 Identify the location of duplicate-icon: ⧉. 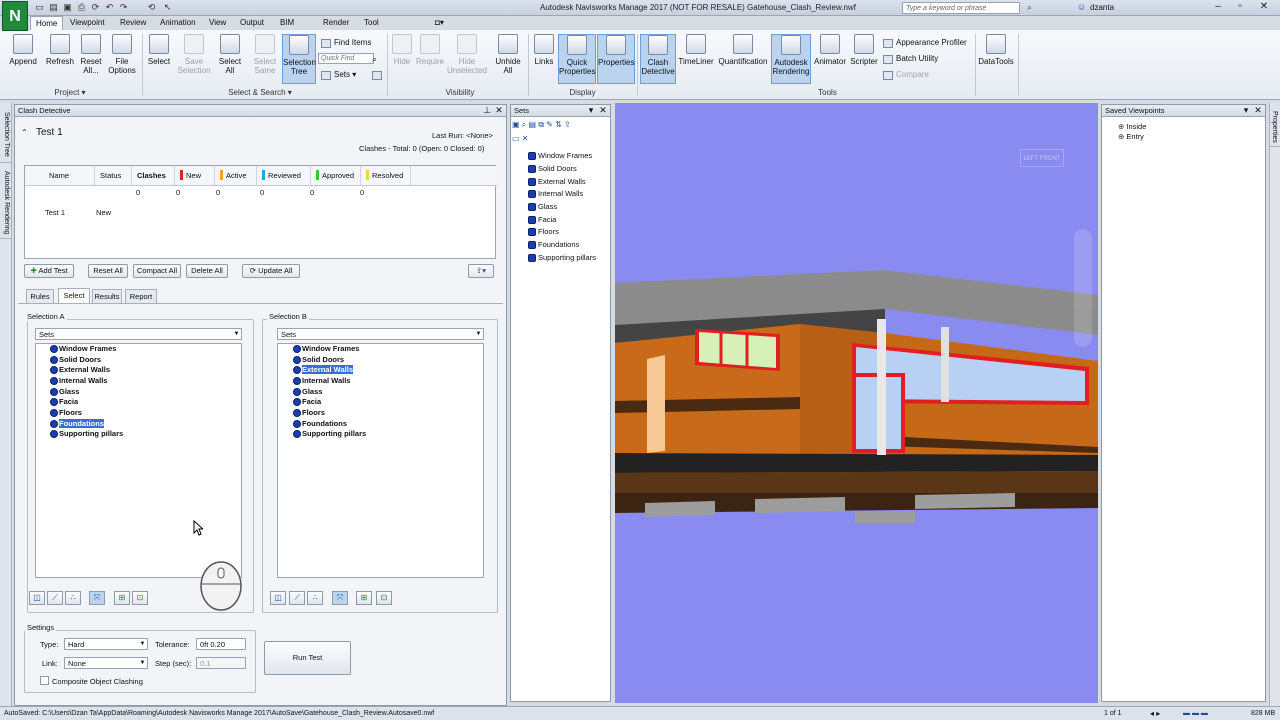
(541, 124).